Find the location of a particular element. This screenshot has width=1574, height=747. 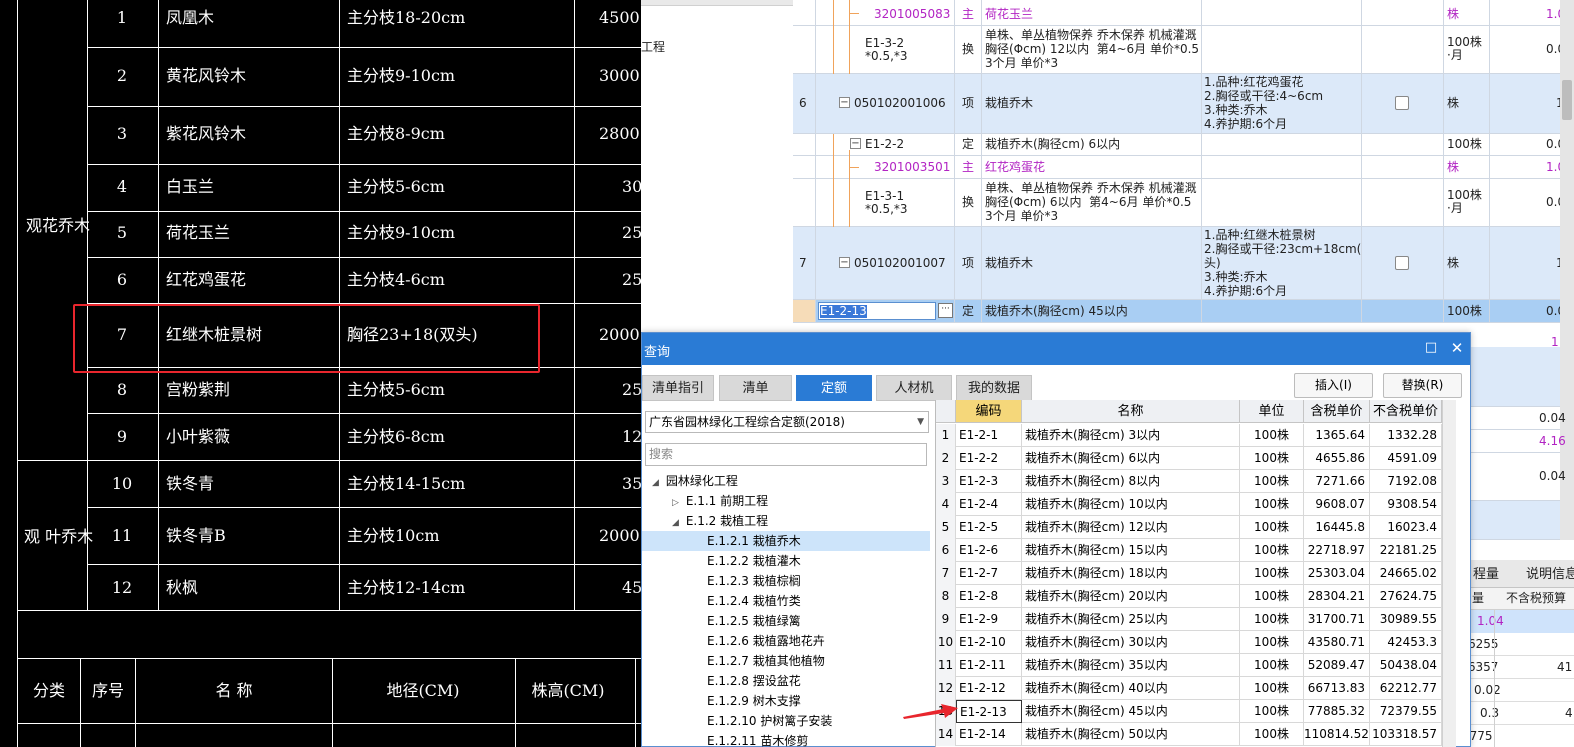

cad-cell-name: 铁冬青 is located at coordinates (190, 483).